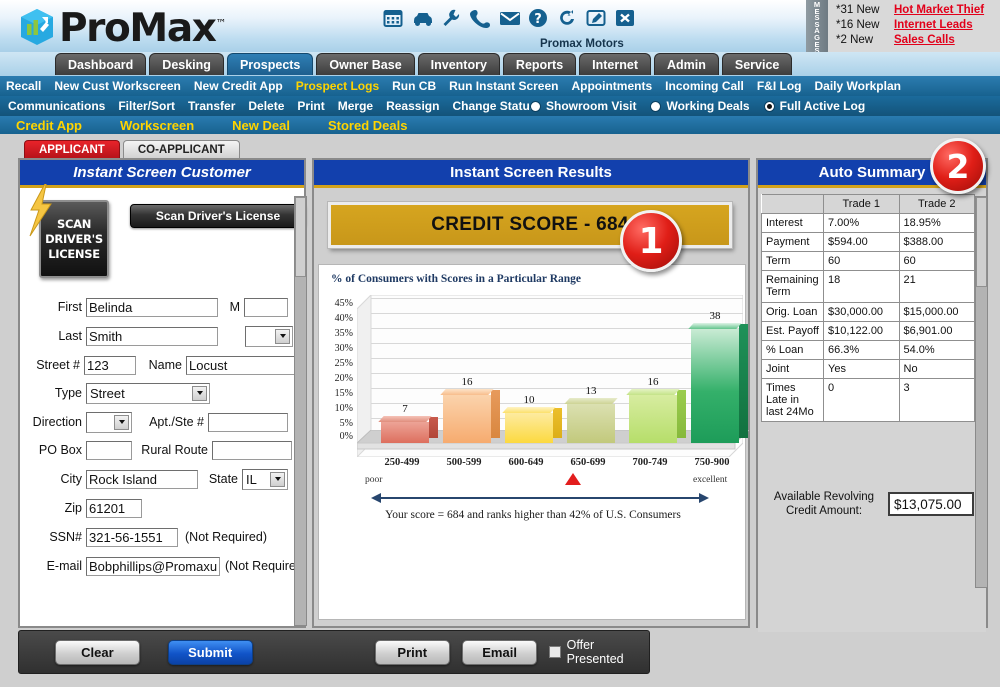  I want to click on tab-owner-base: Owner Base, so click(365, 64).